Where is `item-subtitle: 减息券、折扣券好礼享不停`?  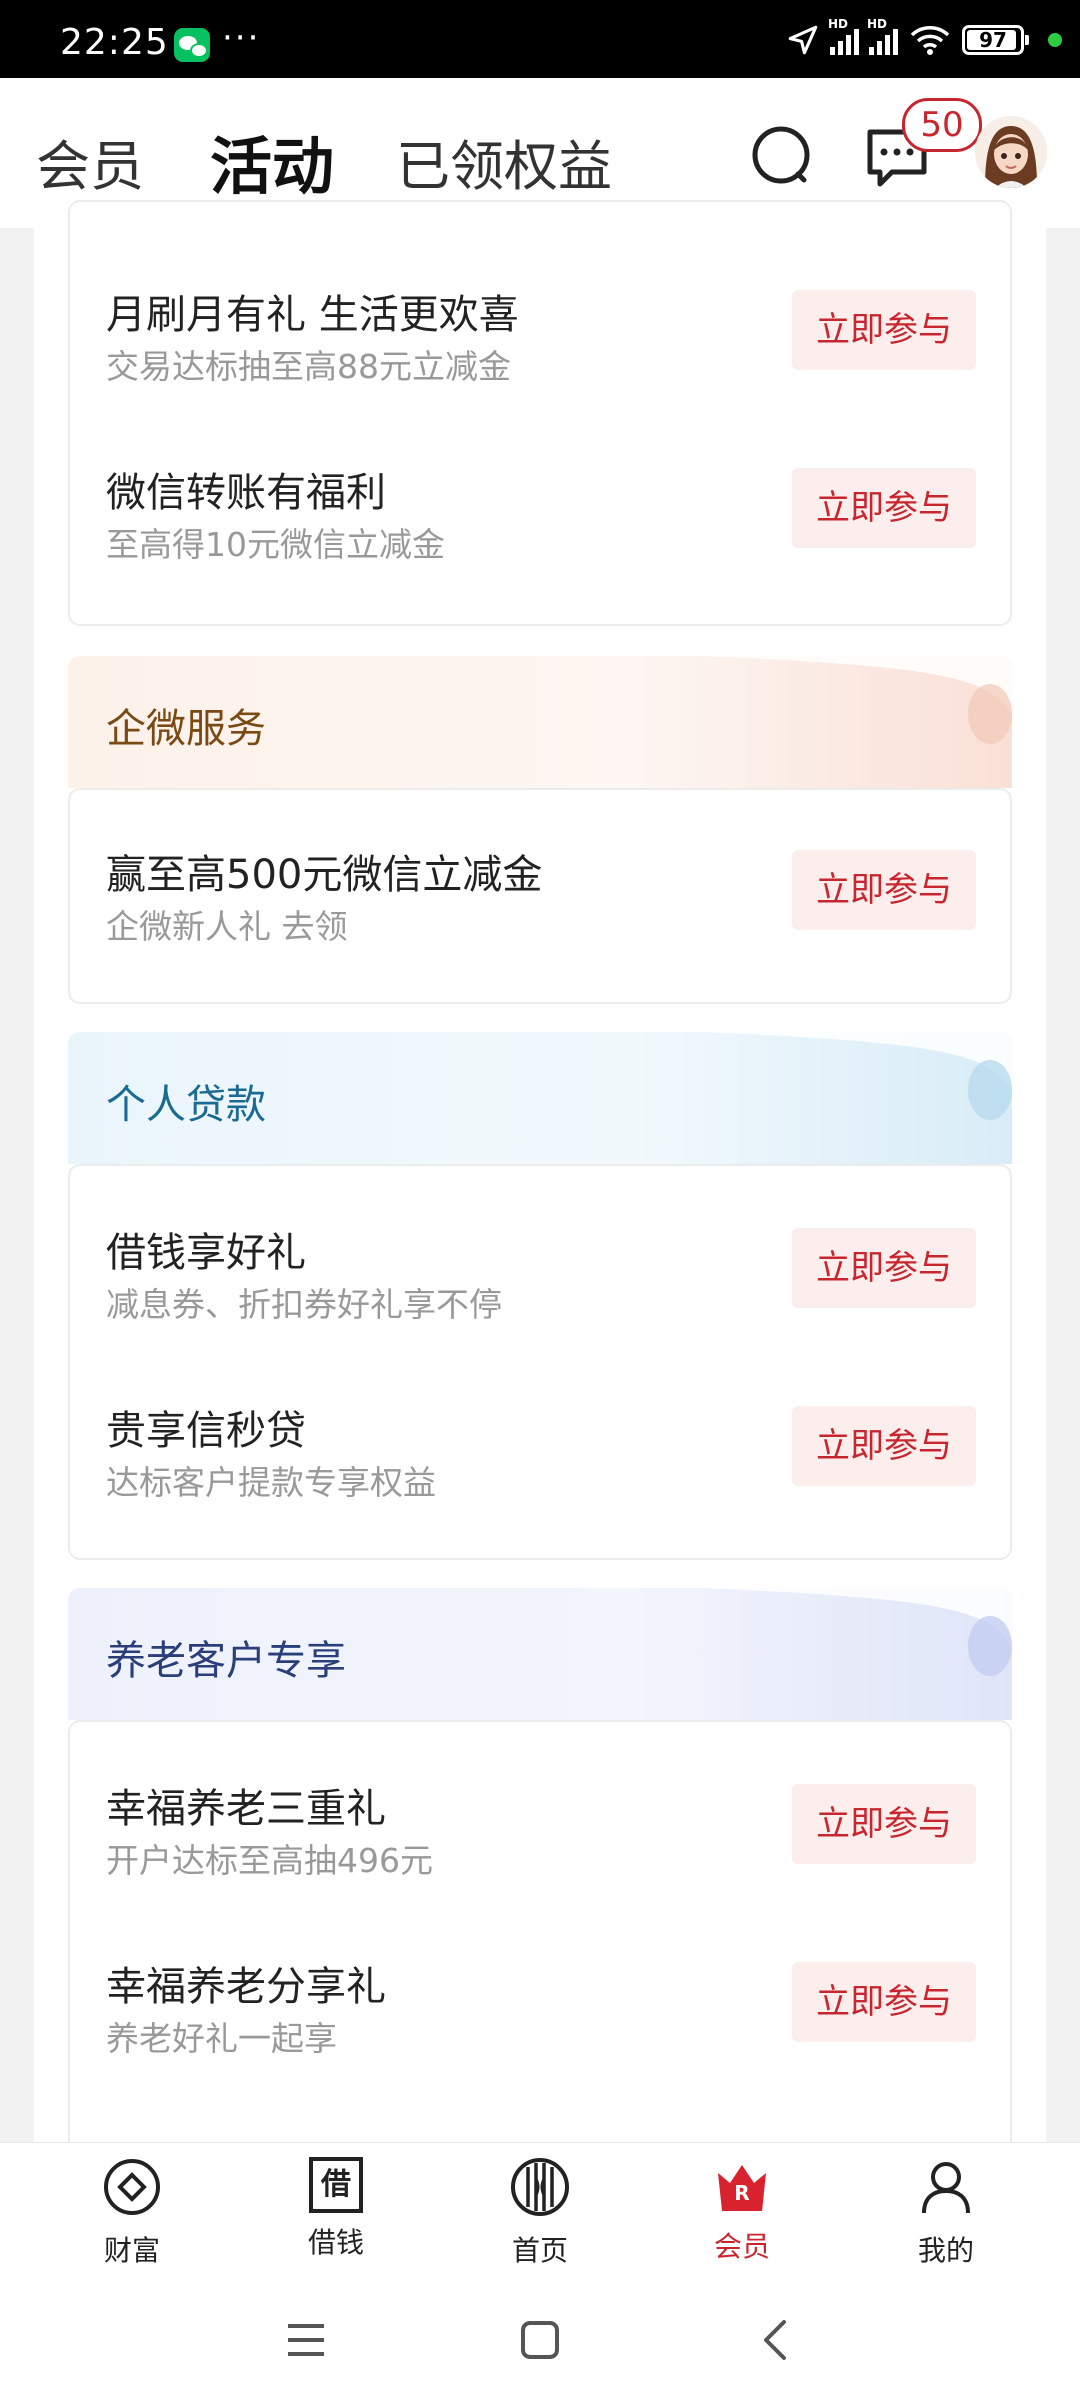 item-subtitle: 减息券、折扣券好礼享不停 is located at coordinates (304, 1304).